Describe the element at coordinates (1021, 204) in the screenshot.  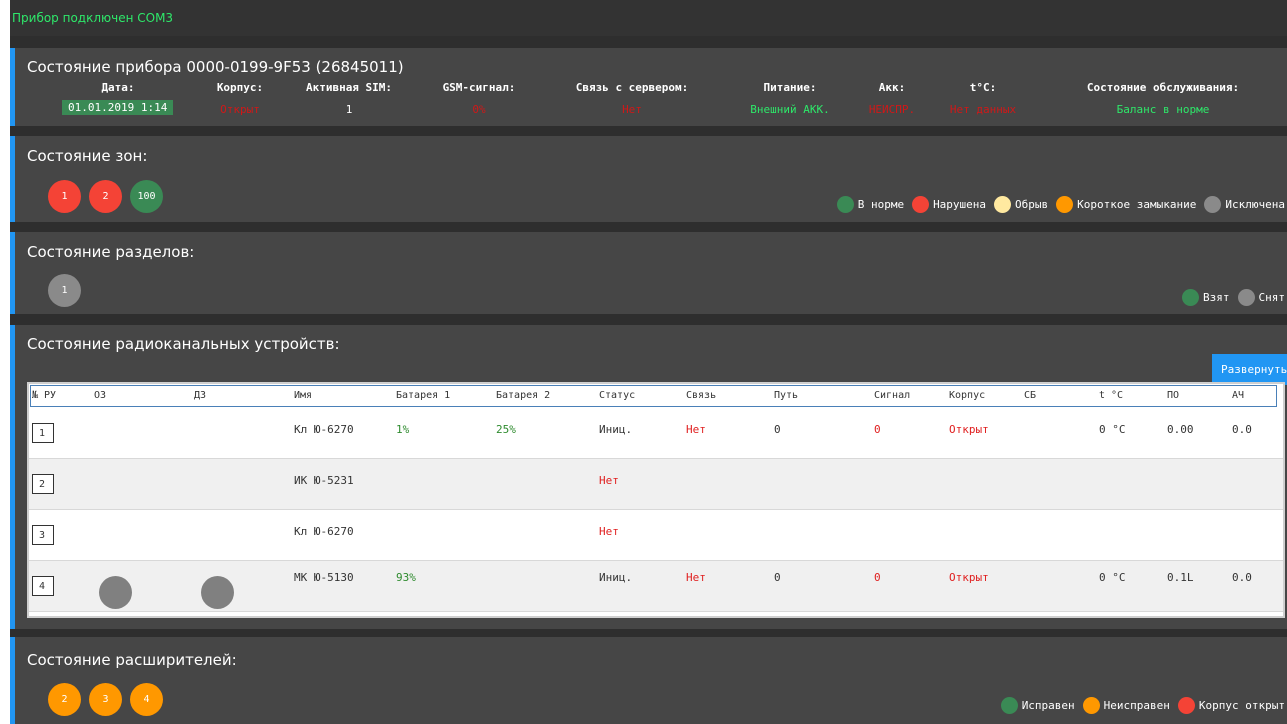
I see `zone-legend-item: Обрыв` at that location.